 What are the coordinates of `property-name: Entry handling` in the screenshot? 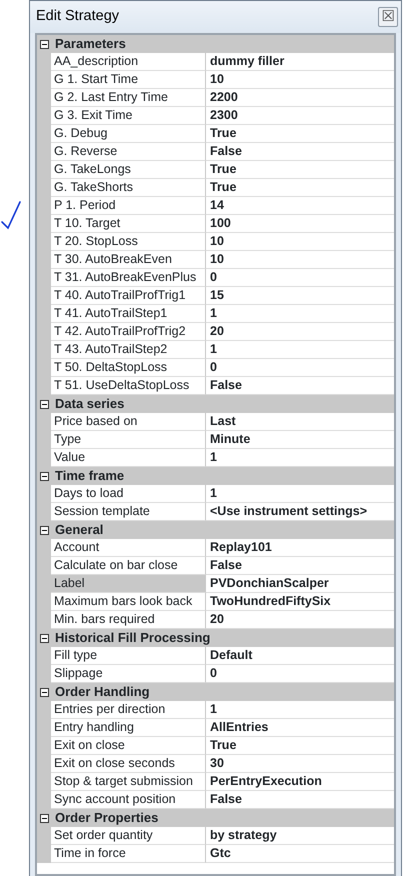 It's located at (128, 728).